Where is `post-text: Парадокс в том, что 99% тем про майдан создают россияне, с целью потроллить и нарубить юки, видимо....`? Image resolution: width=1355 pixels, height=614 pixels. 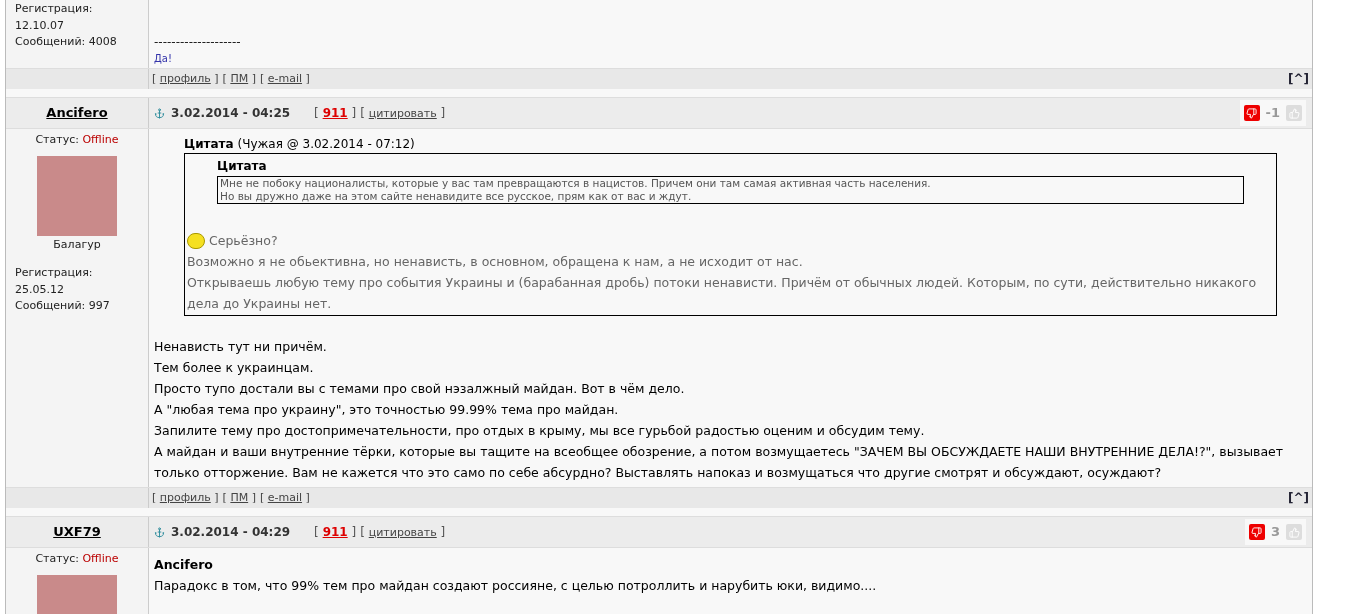
post-text: Парадокс в том, что 99% тем про майдан создают россияне, с целью потроллить и нарубить юки, видимо.... is located at coordinates (516, 586).